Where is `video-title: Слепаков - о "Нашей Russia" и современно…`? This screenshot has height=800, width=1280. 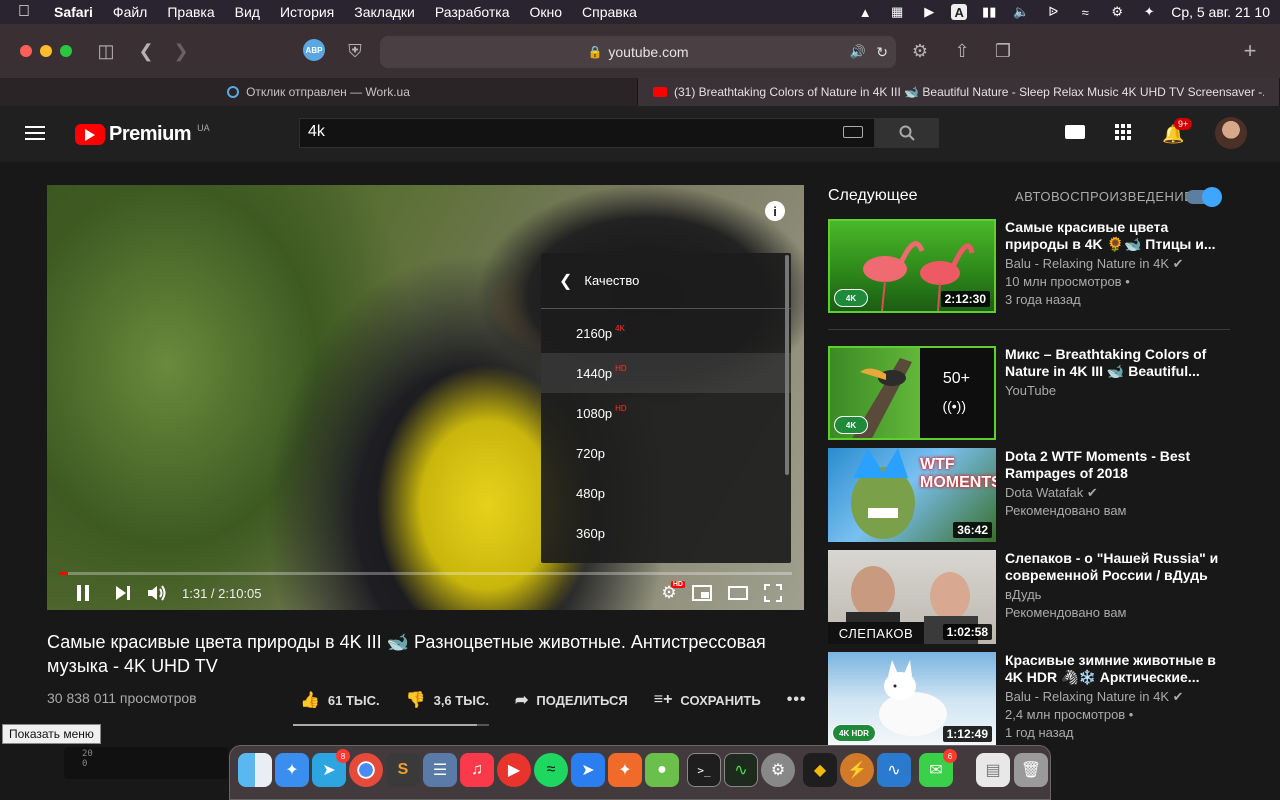 video-title: Слепаков - о "Нашей Russia" и современно… is located at coordinates (1115, 567).